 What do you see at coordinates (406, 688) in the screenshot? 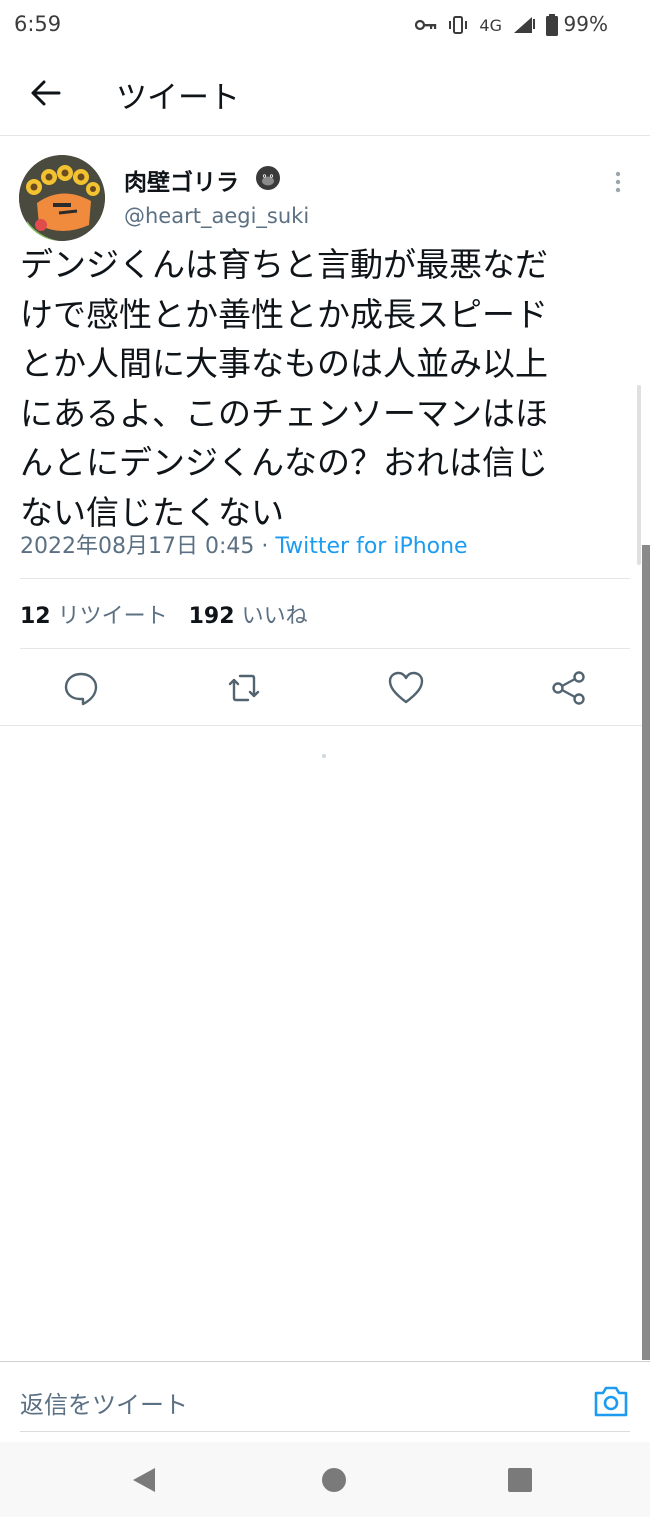
I see `heart-icon` at bounding box center [406, 688].